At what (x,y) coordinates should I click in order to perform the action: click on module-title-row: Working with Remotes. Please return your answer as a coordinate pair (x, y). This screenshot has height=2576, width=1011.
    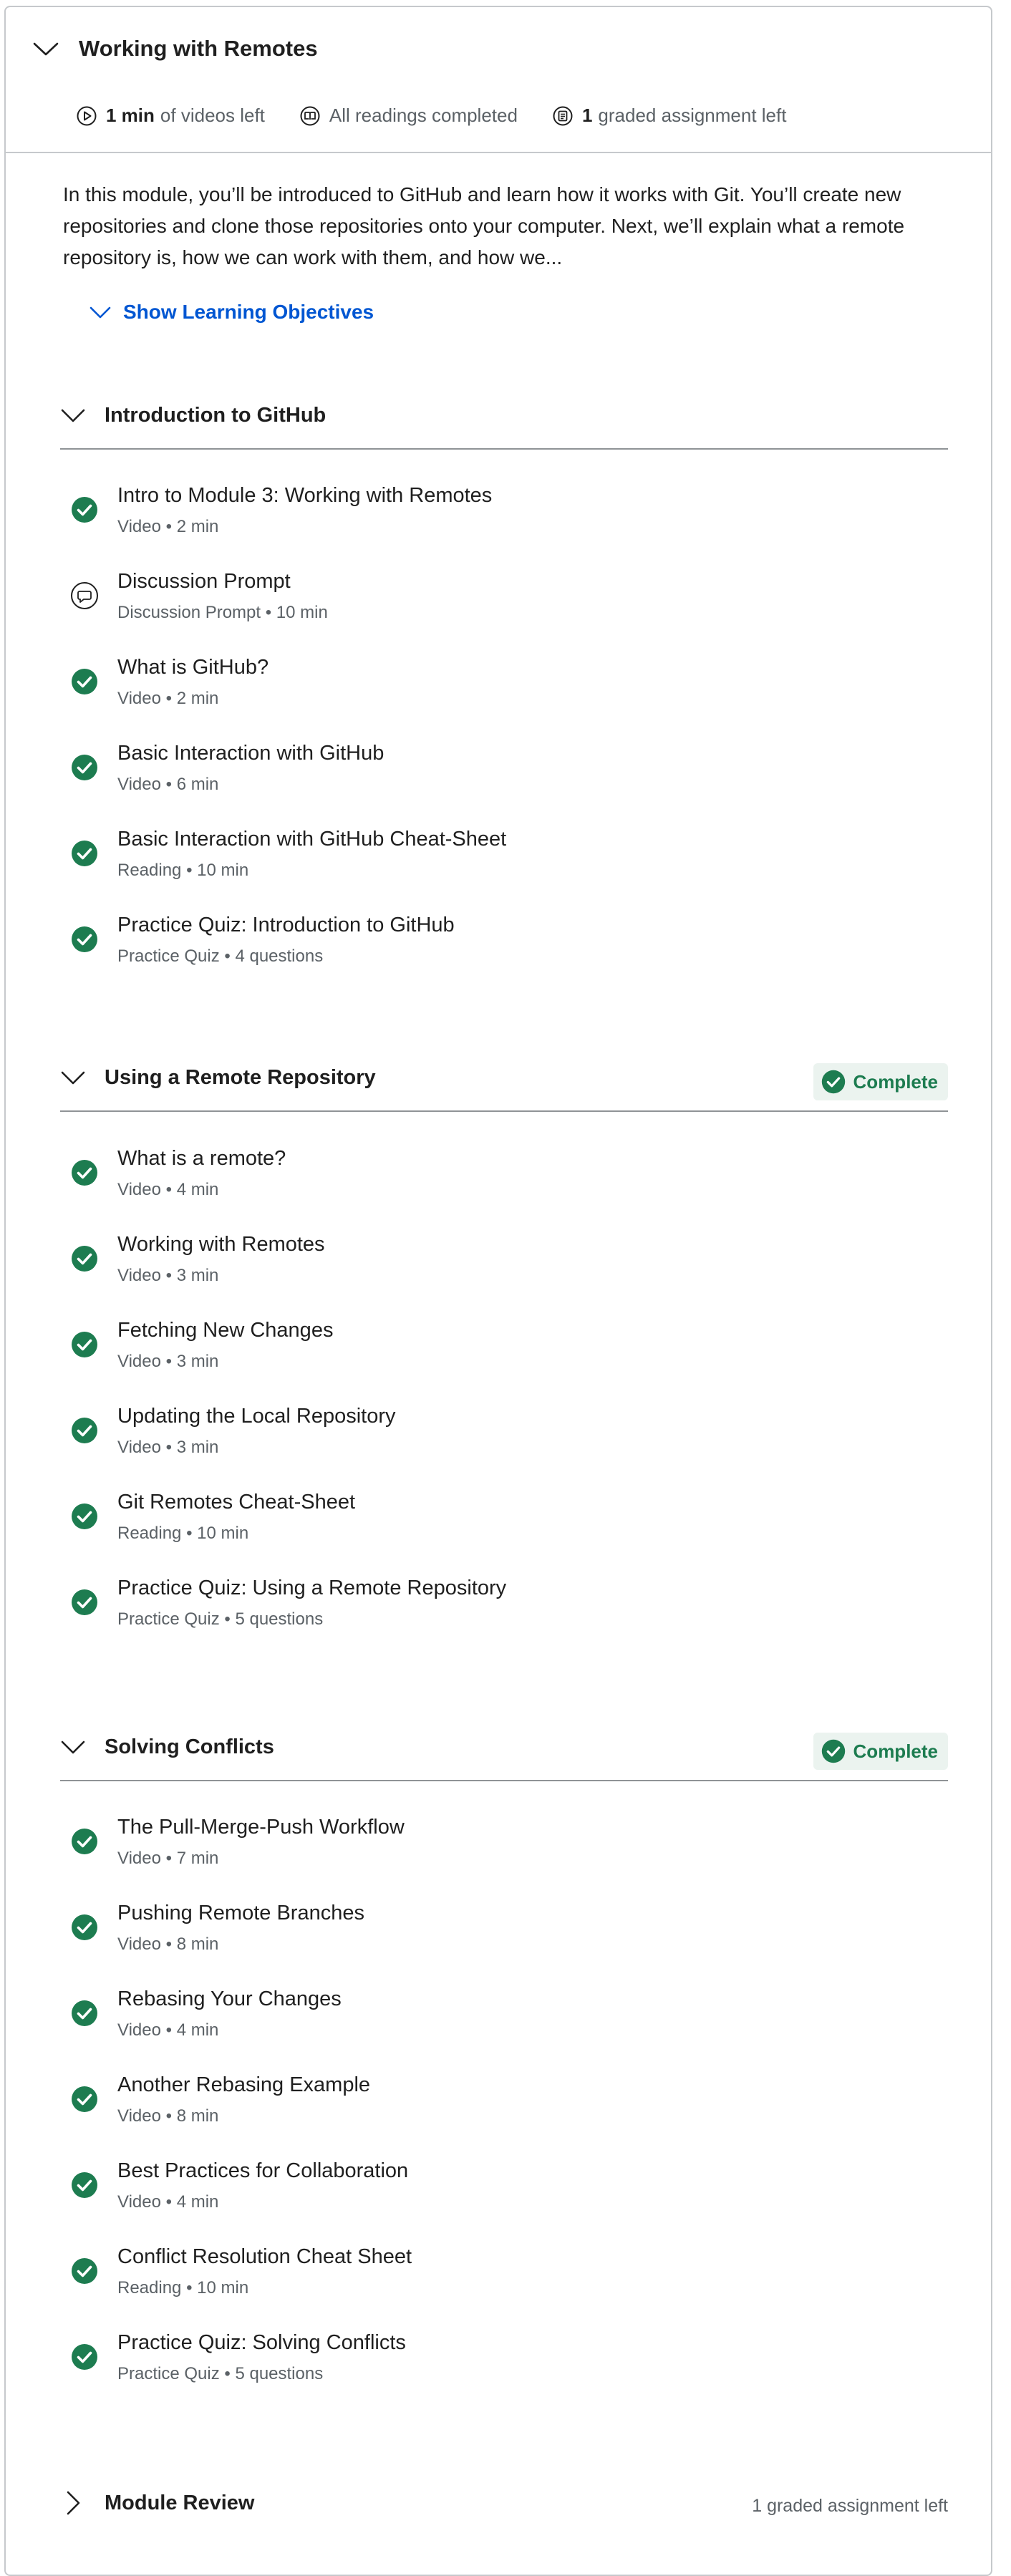
    Looking at the image, I should click on (175, 49).